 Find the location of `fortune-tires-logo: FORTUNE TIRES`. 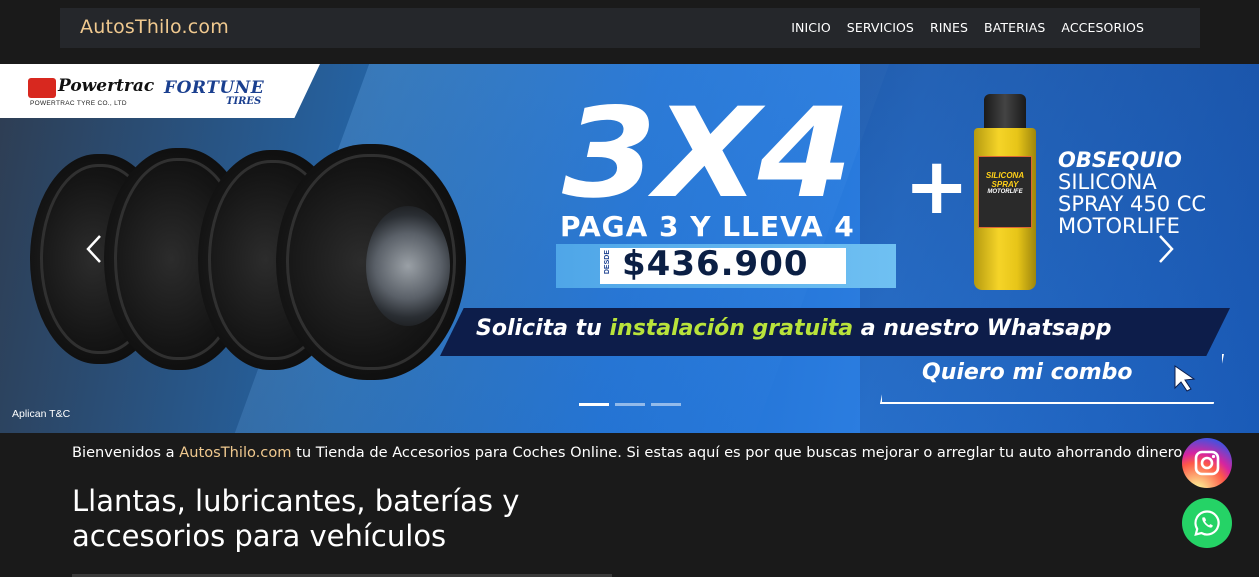

fortune-tires-logo: FORTUNE TIRES is located at coordinates (224, 93).